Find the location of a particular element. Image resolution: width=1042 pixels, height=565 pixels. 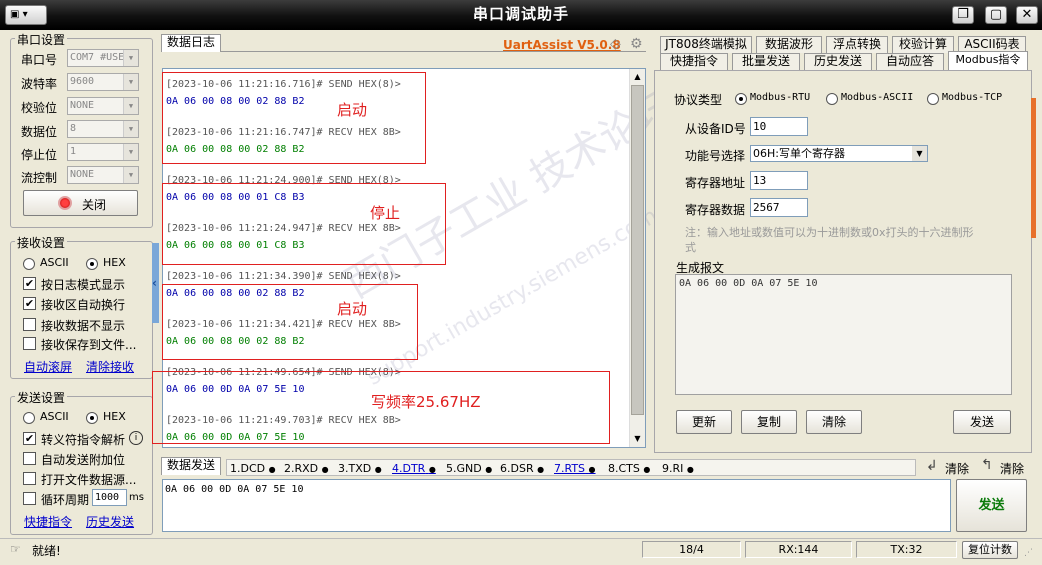

receive-ascii-radio is located at coordinates (29, 264).